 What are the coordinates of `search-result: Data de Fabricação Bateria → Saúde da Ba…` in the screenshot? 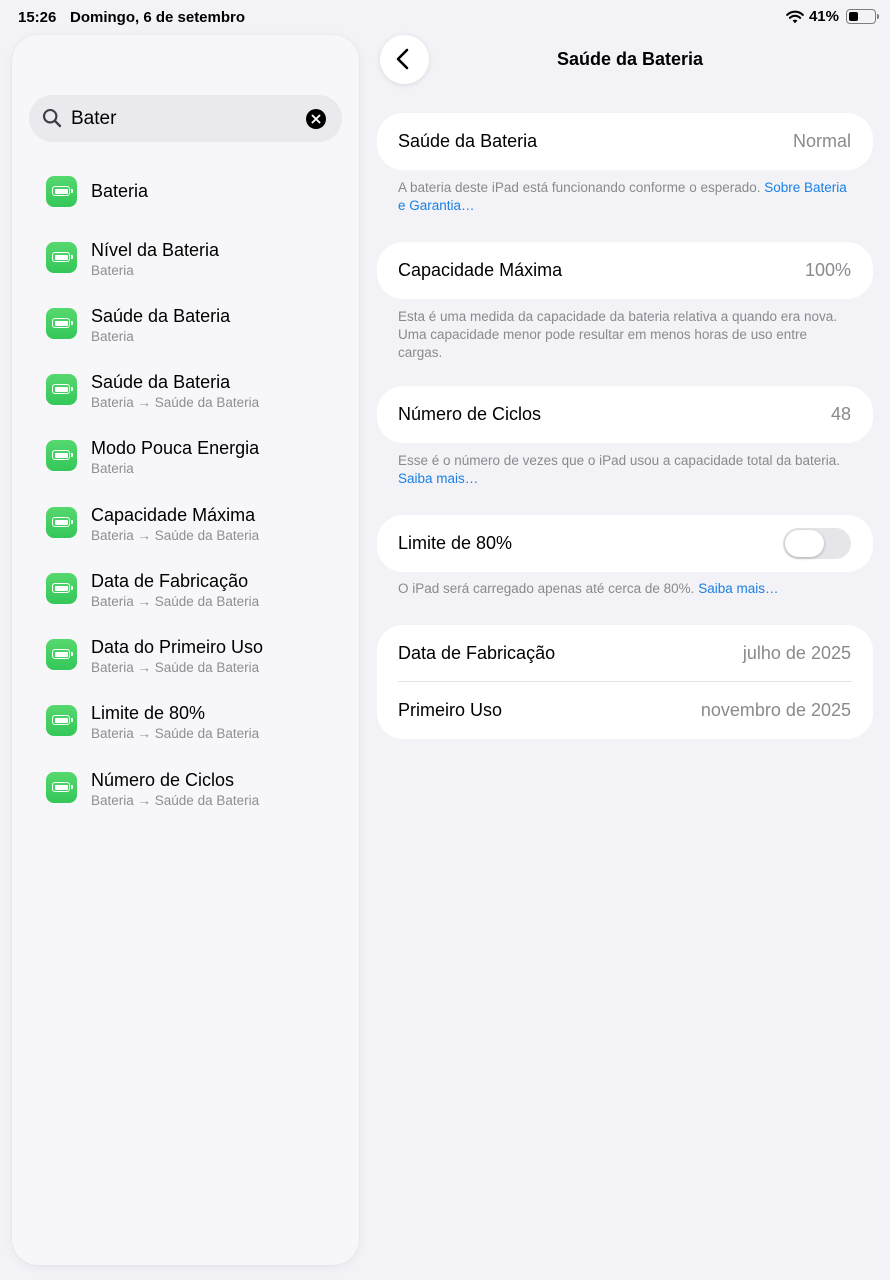 It's located at (185, 602).